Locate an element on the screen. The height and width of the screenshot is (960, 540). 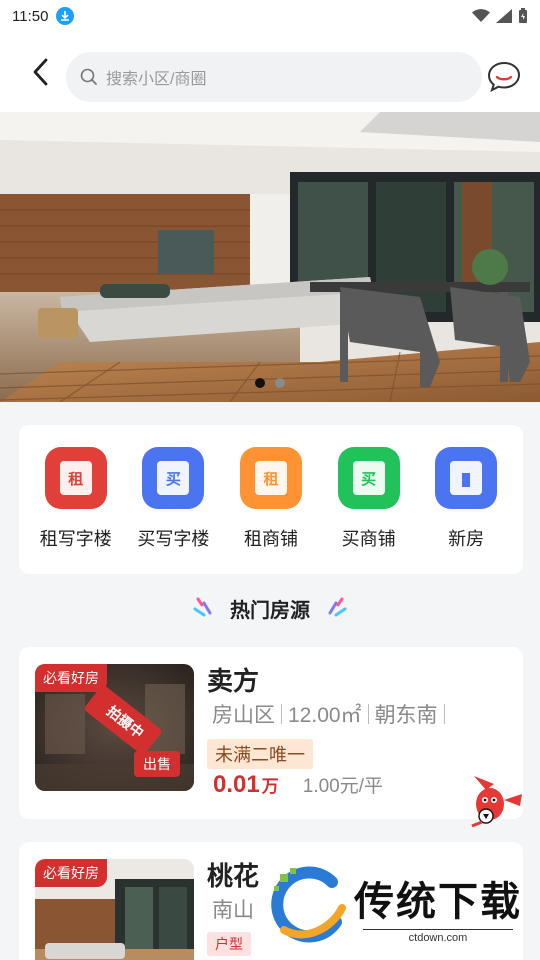
listing-title: 卖方 is located at coordinates (233, 681).